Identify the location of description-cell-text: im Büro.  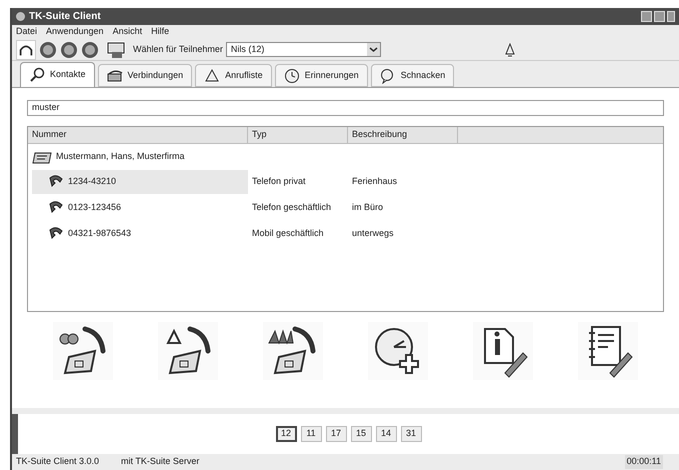
(367, 207).